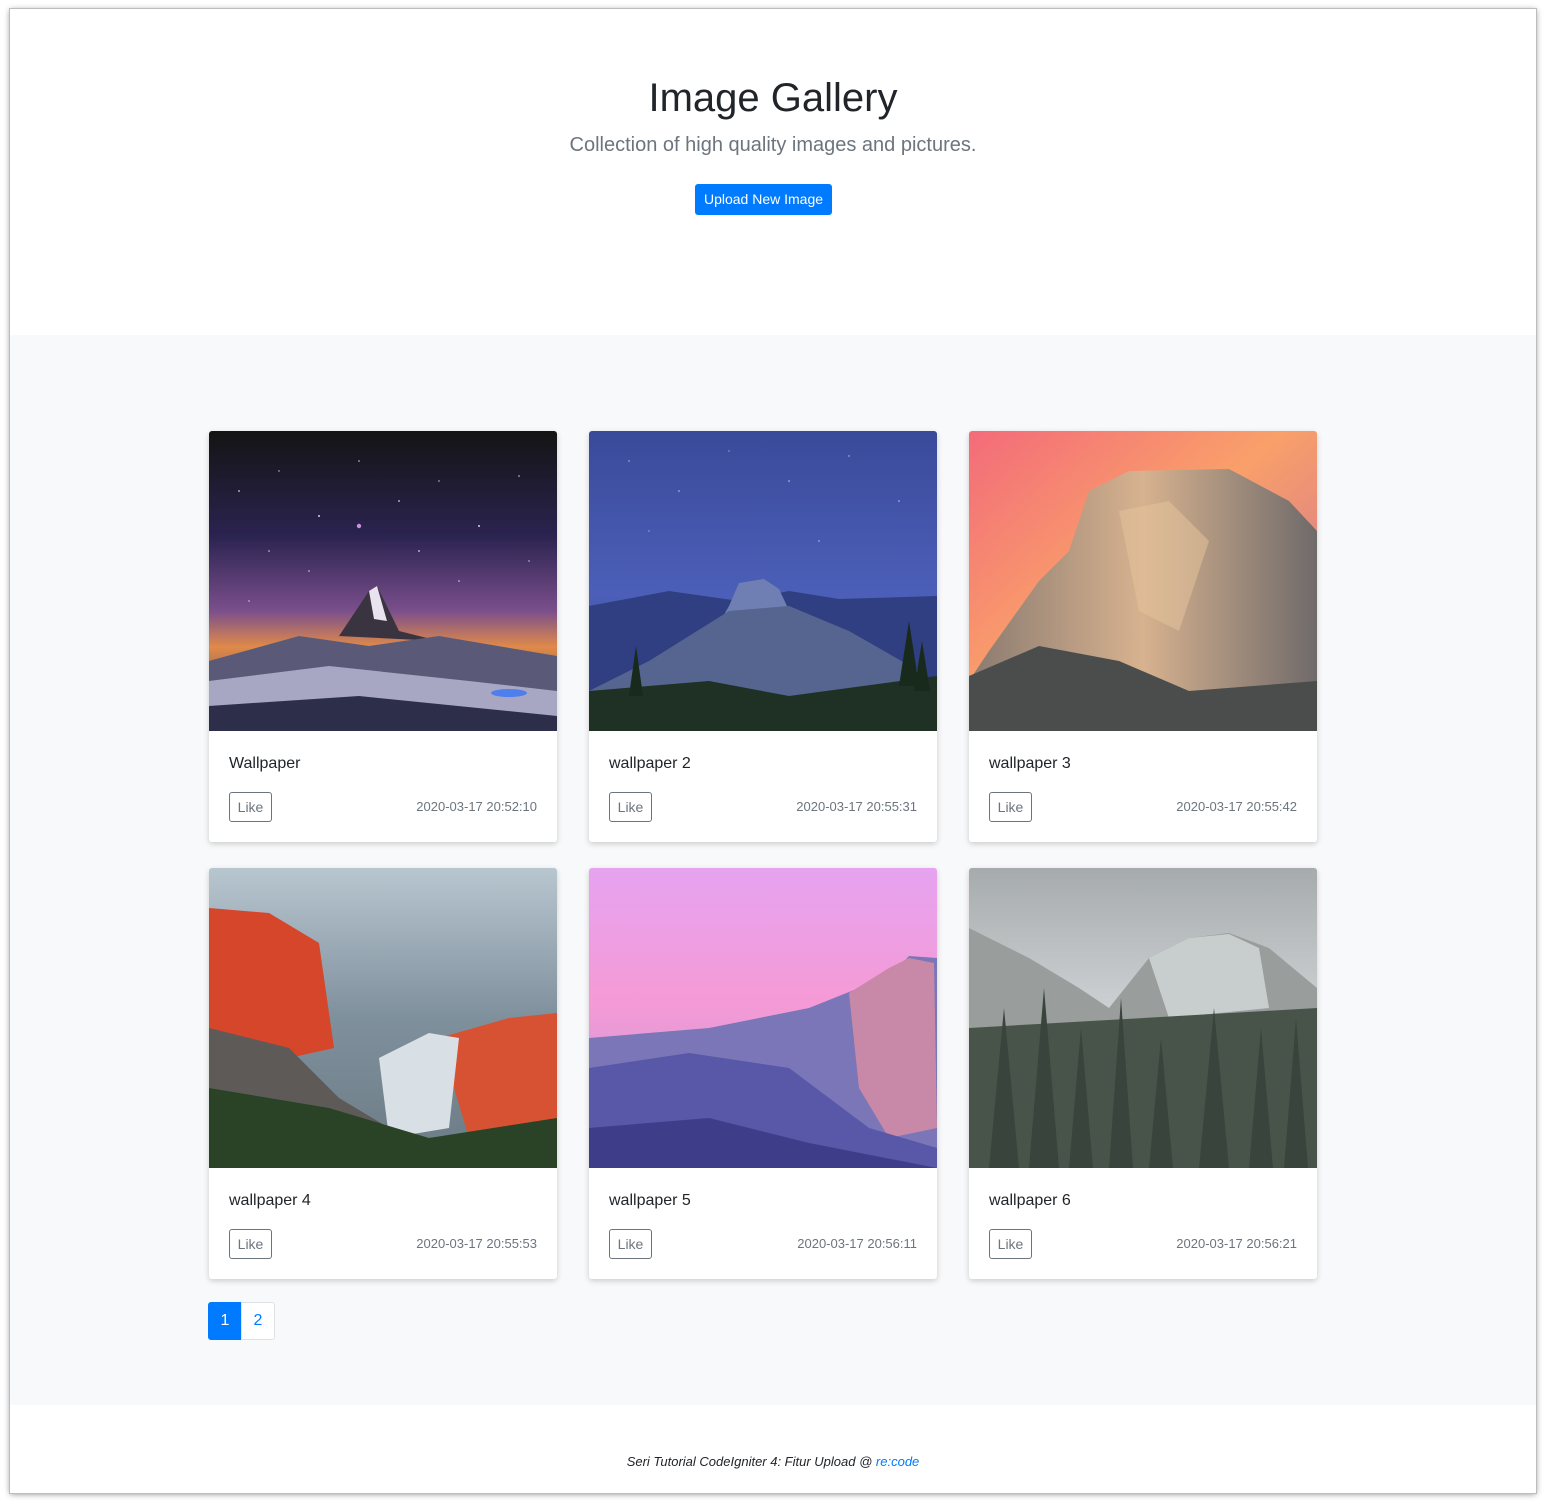  I want to click on pagination: 1 2, so click(241, 1321).